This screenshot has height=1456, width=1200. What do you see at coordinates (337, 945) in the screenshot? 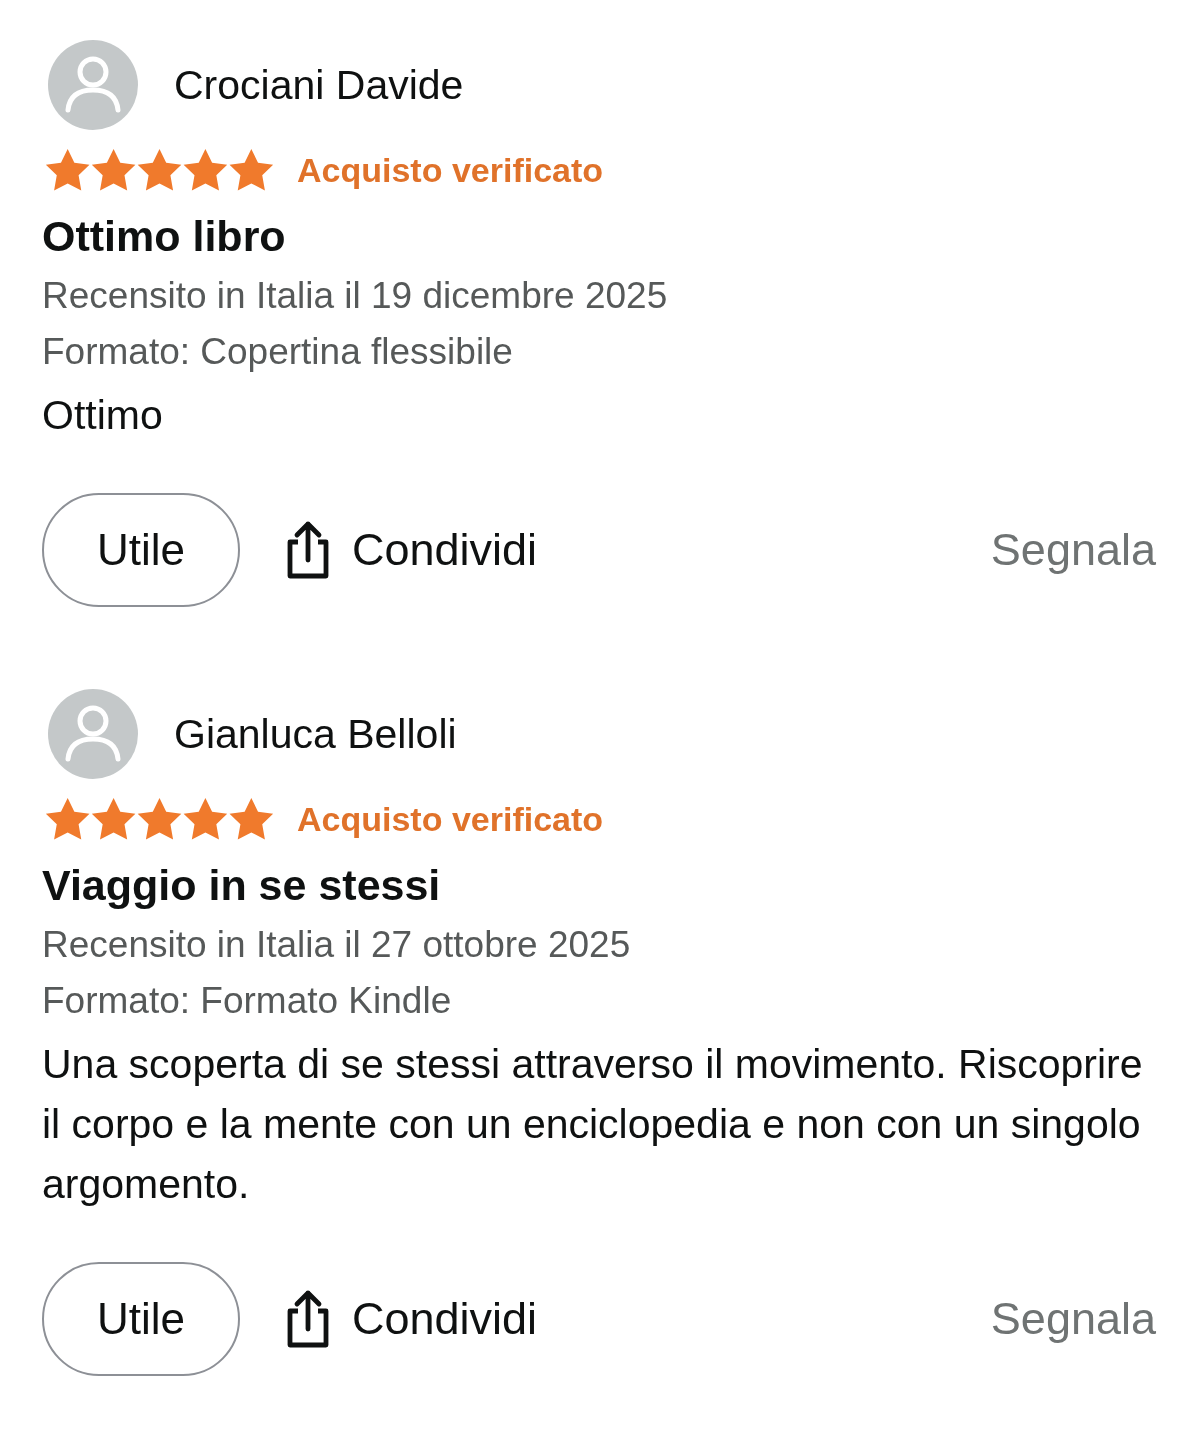
I see `review-date: Recensito in Italia il 27 ottobre 2025` at bounding box center [337, 945].